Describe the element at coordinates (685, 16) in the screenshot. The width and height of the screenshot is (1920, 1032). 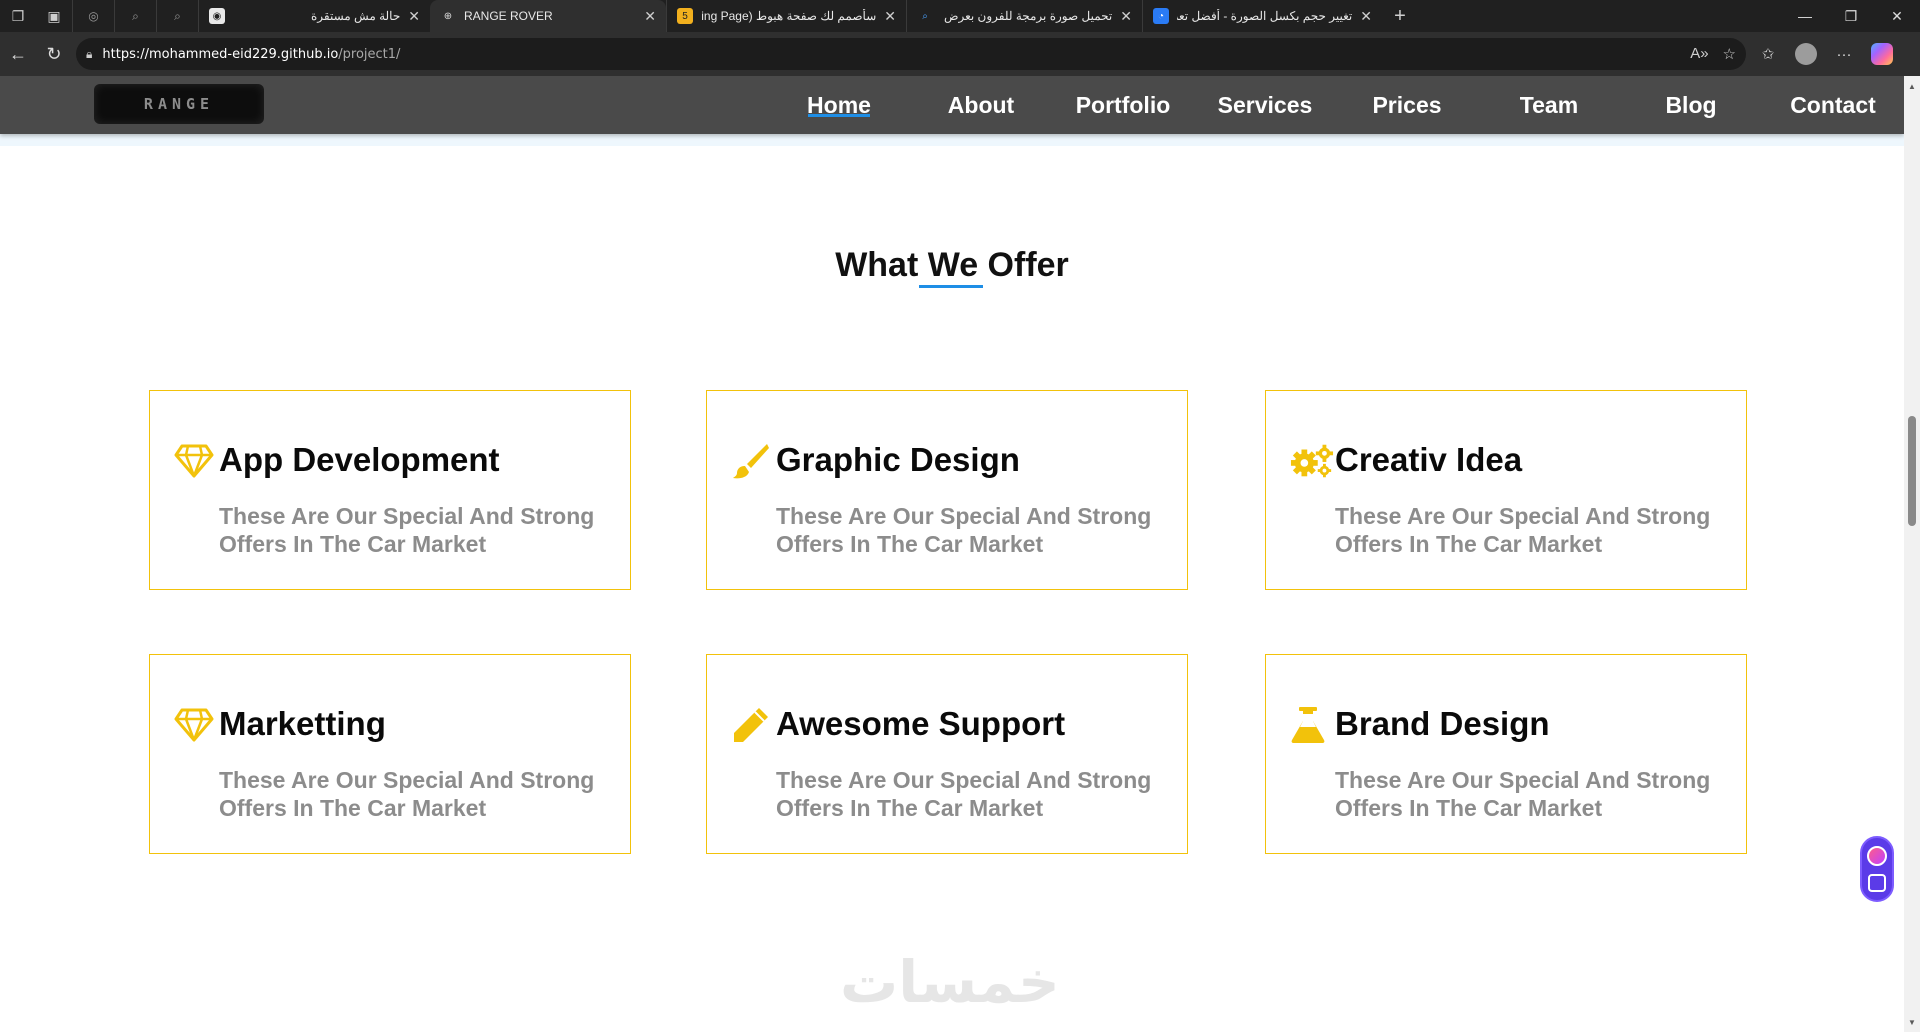
I see `tab-favicon-icon: 5` at that location.